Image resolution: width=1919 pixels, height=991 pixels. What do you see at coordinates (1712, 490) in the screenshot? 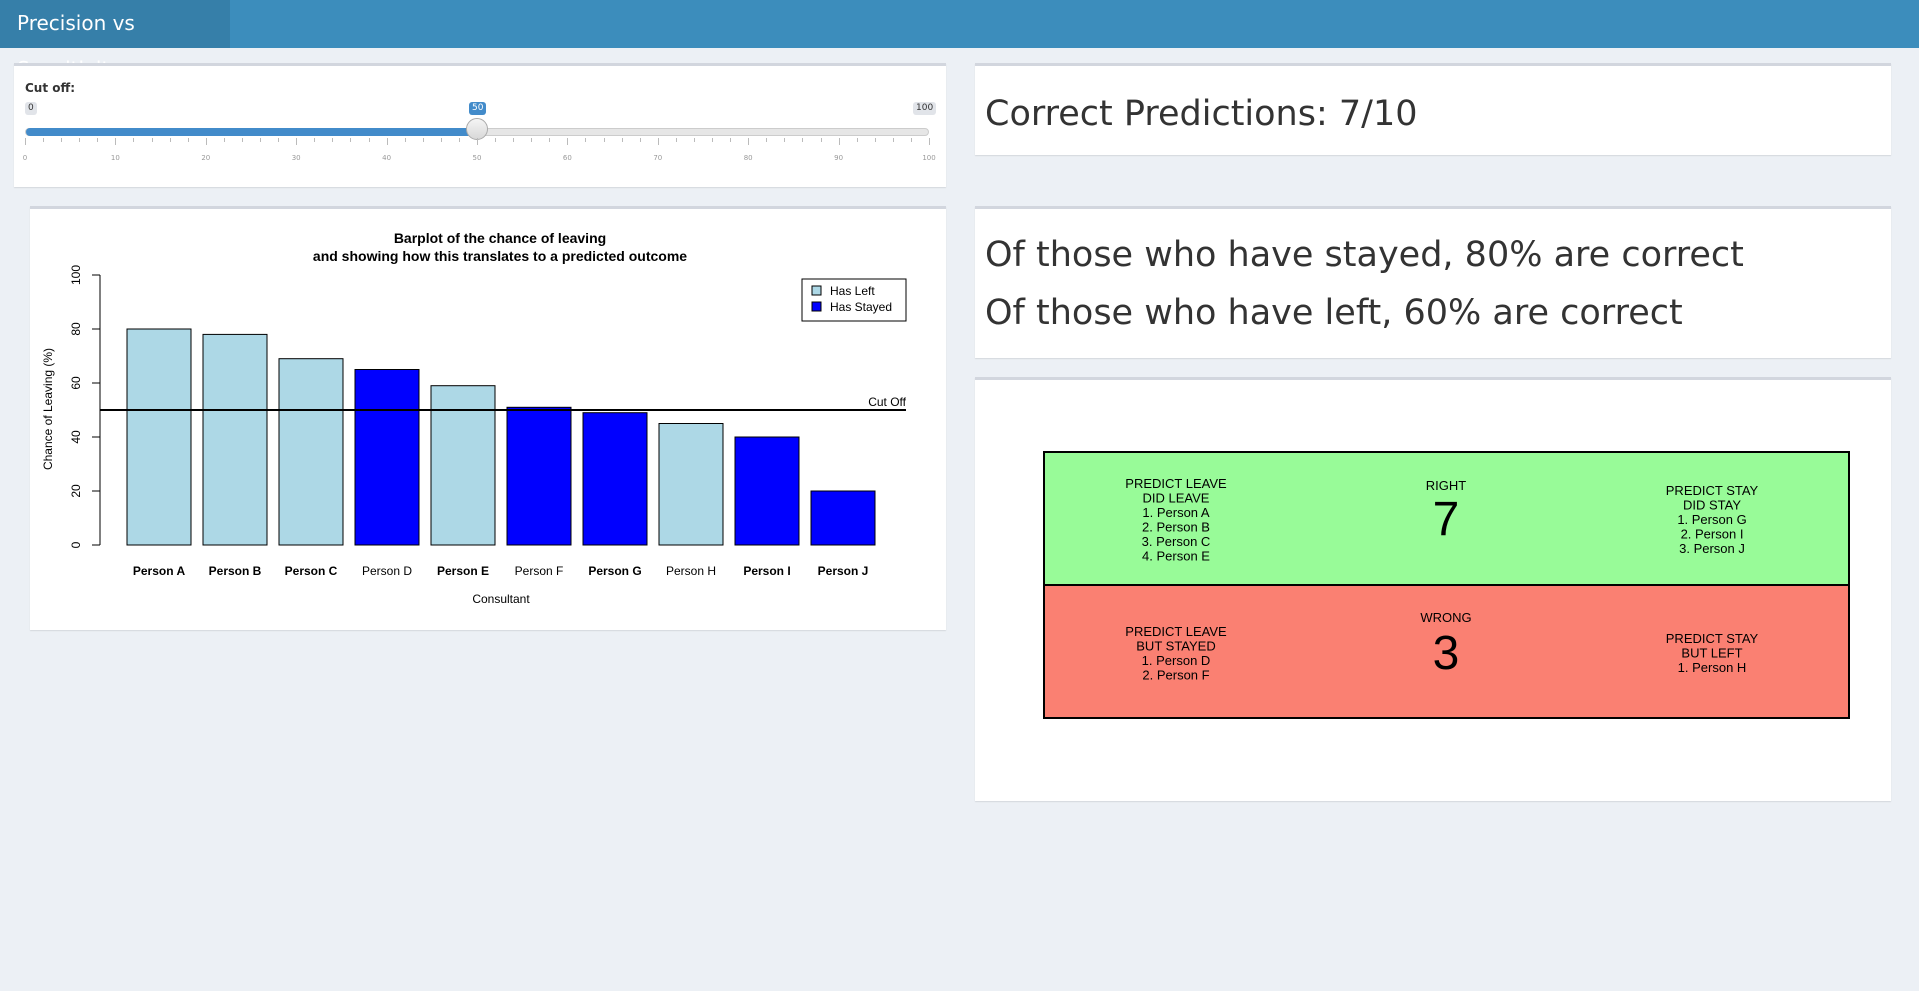
I see `predict-stay-did-stay-line: PREDICT STAY` at bounding box center [1712, 490].